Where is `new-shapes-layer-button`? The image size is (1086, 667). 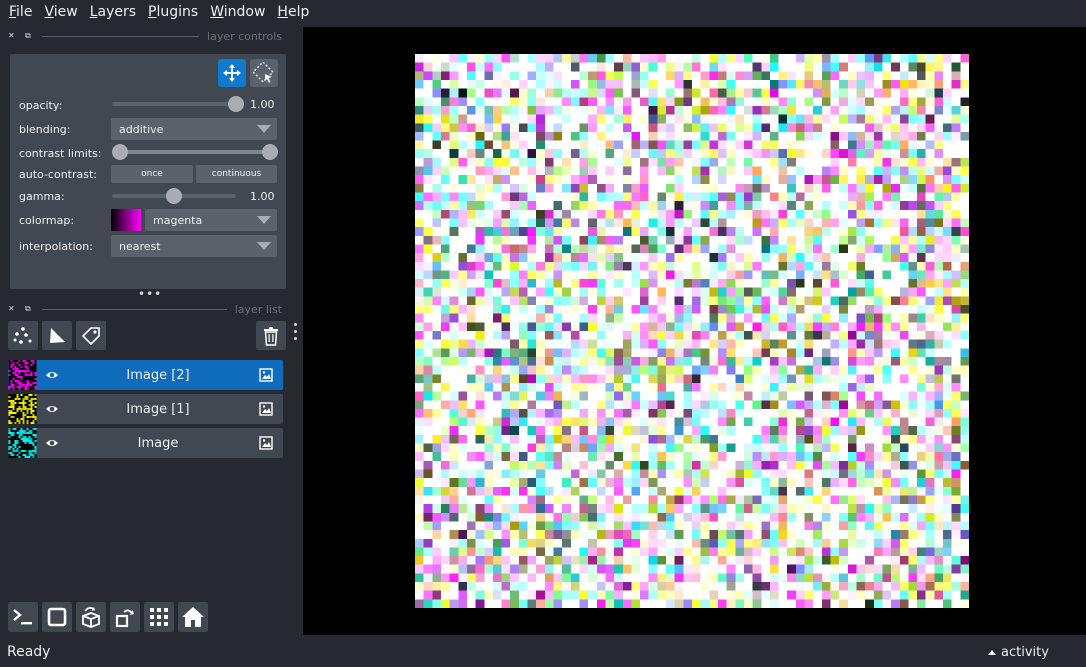 new-shapes-layer-button is located at coordinates (57, 335).